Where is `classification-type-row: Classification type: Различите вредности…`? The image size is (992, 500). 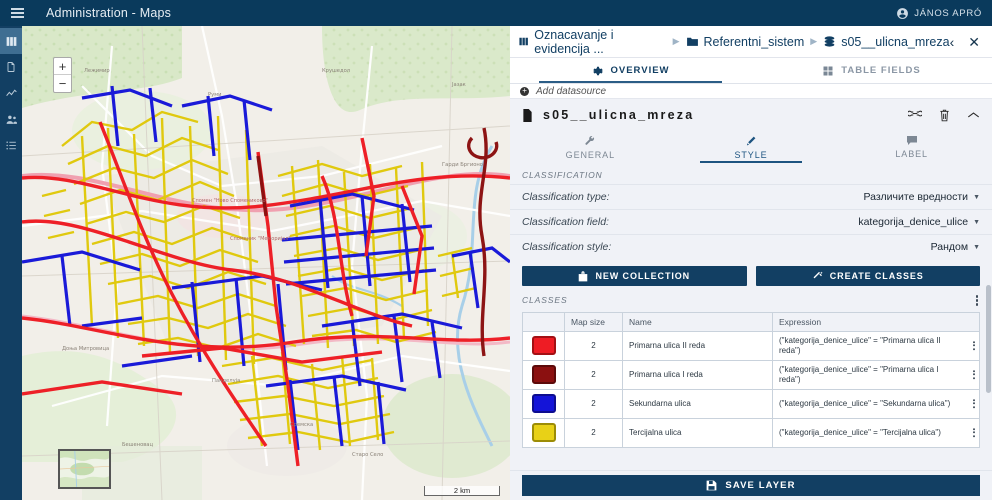 classification-type-row: Classification type: Различите вредности… is located at coordinates (751, 196).